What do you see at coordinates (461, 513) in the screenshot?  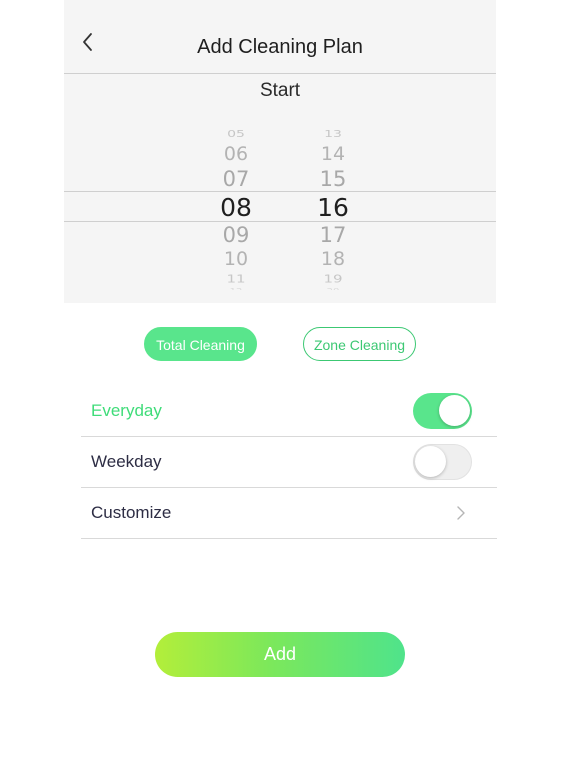 I see `chevron-right-icon` at bounding box center [461, 513].